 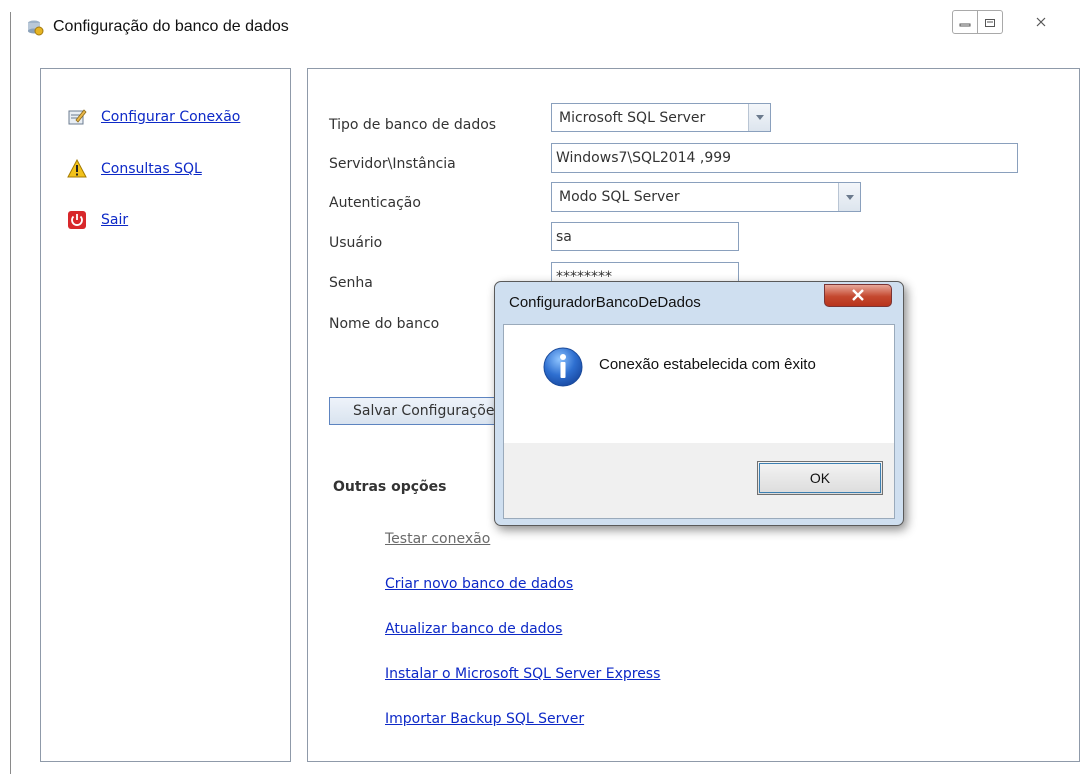 I want to click on message-dialog: ConfiguradorBancoDeDados Conexão estabel, so click(x=699, y=403).